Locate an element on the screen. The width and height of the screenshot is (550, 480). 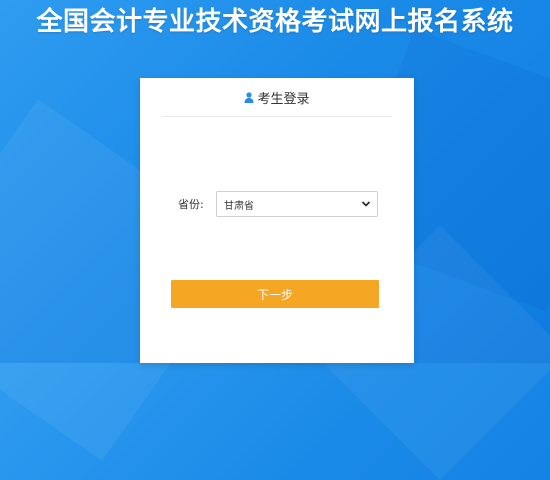
login-card-title: 考生登录 is located at coordinates (283, 99).